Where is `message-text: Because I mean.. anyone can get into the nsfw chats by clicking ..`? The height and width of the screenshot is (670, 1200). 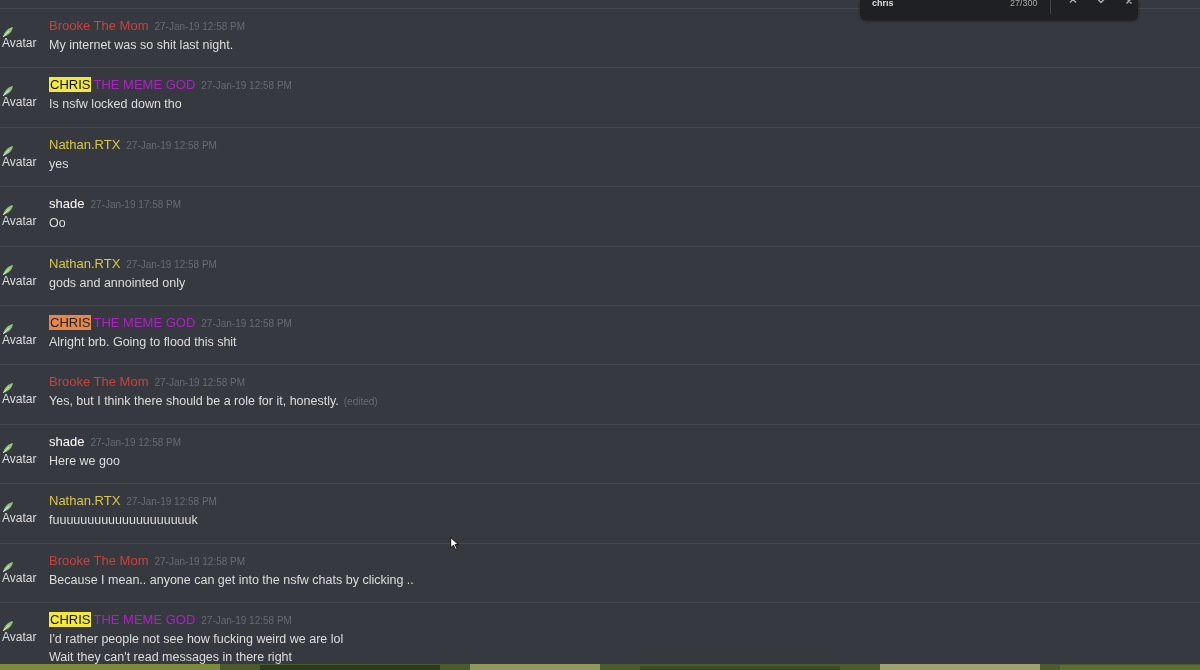
message-text: Because I mean.. anyone can get into the nsfw chats by clicking .. is located at coordinates (231, 580).